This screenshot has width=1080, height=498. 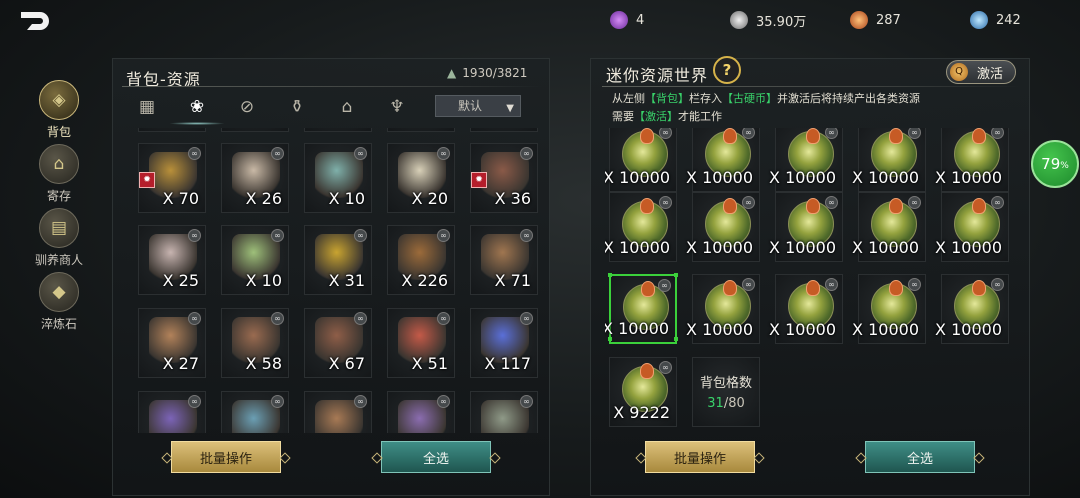 I want to click on batch-operation-button: 批量操作, so click(x=226, y=457).